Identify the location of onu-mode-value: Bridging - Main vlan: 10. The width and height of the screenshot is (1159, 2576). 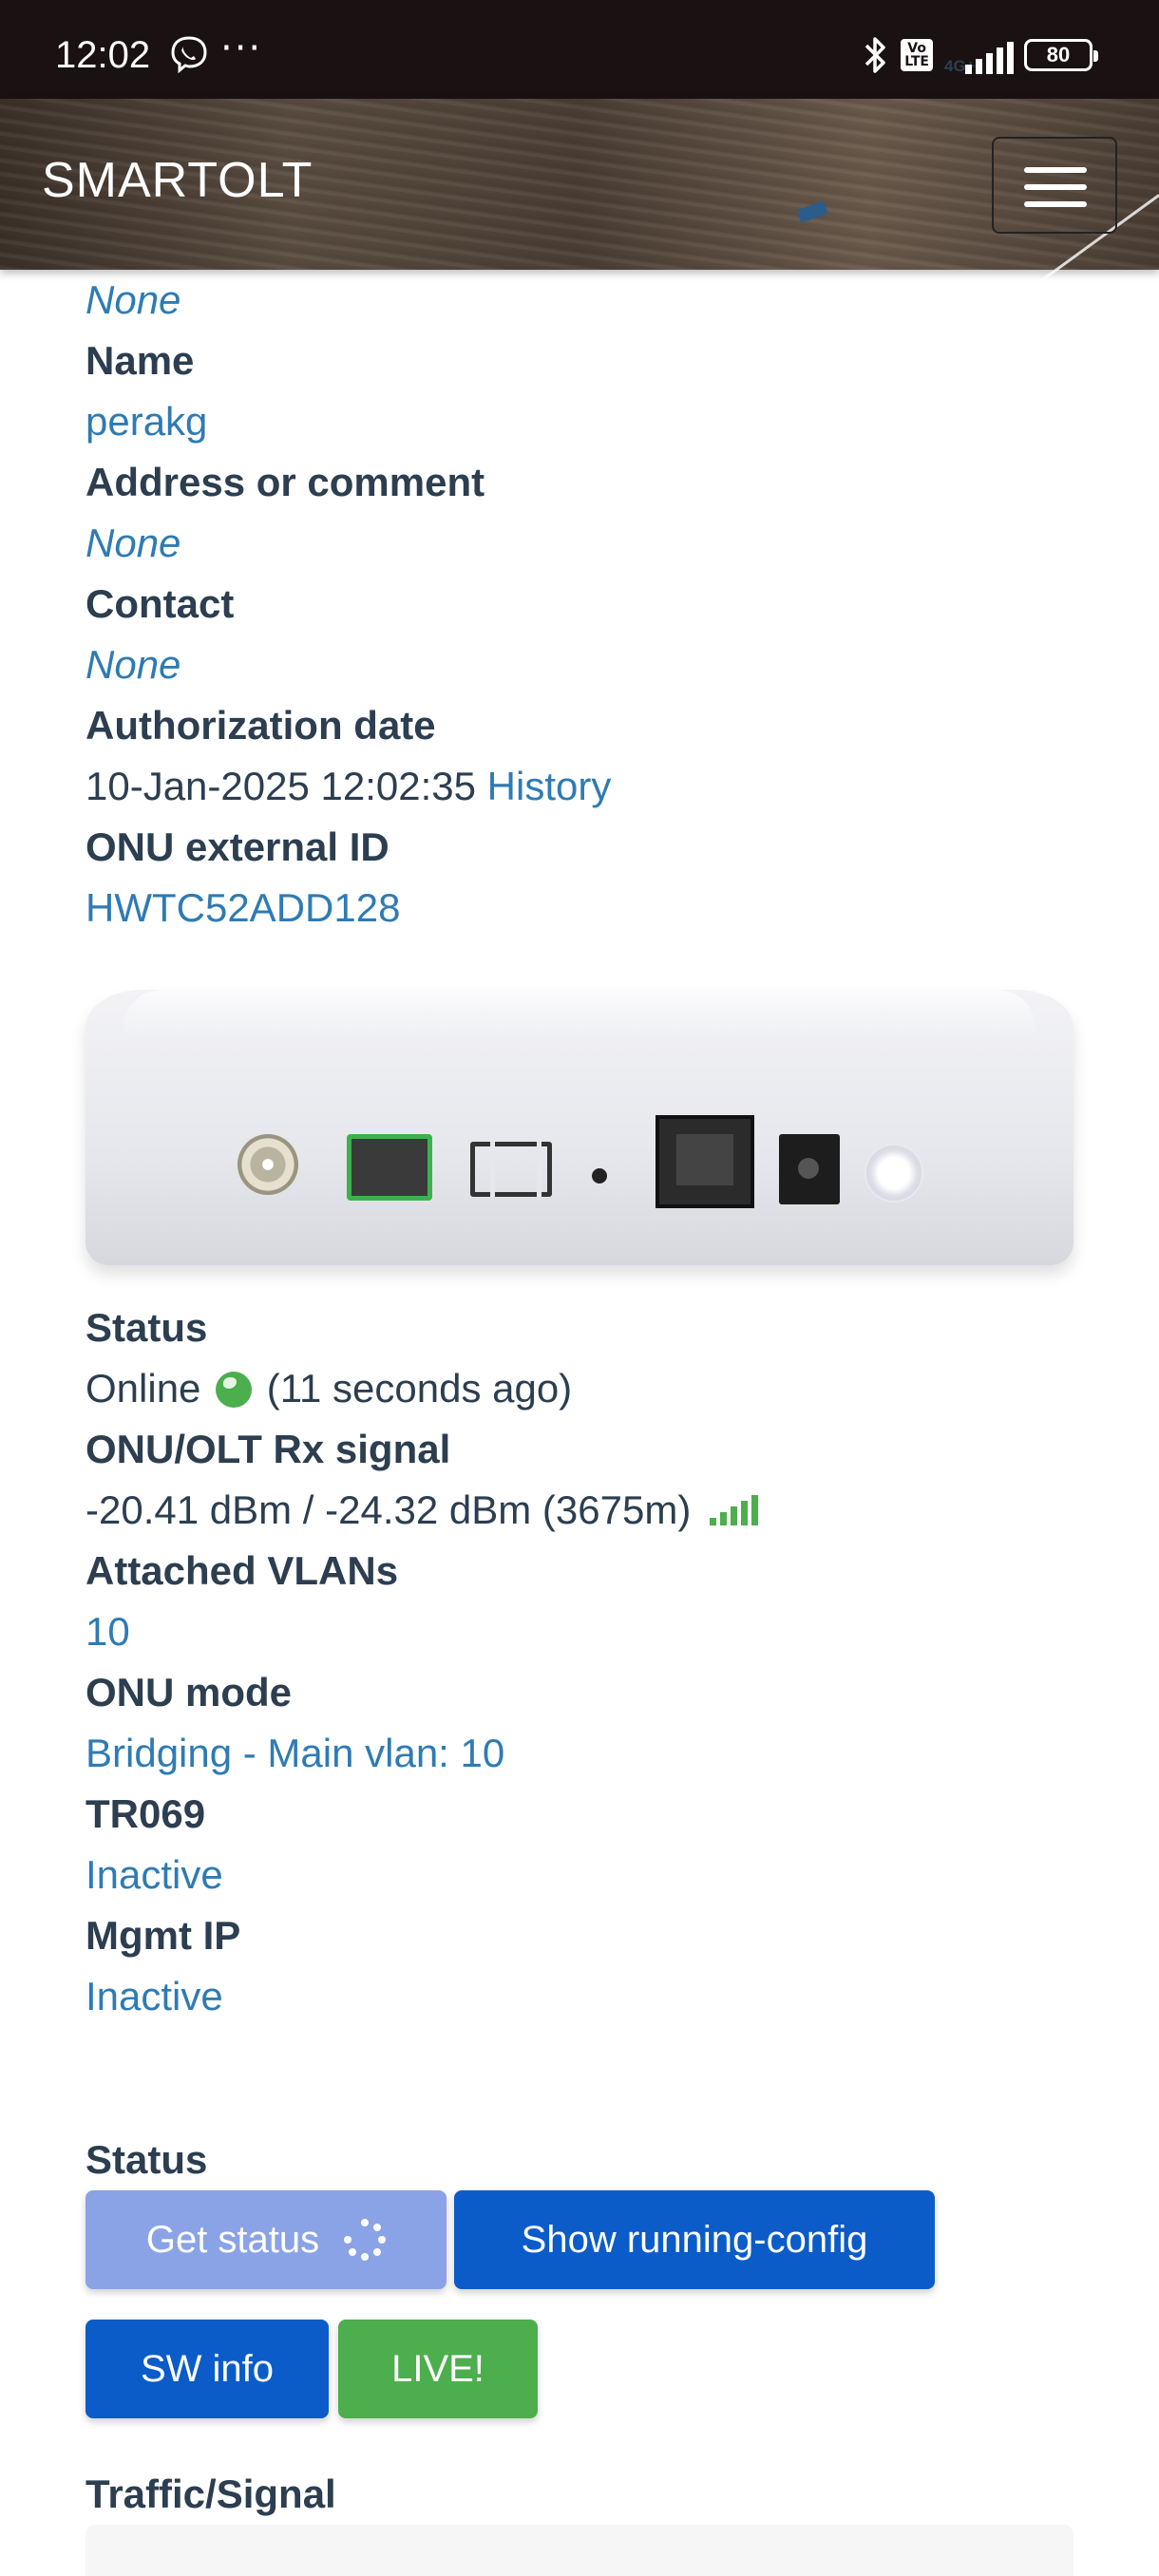
(580, 1753).